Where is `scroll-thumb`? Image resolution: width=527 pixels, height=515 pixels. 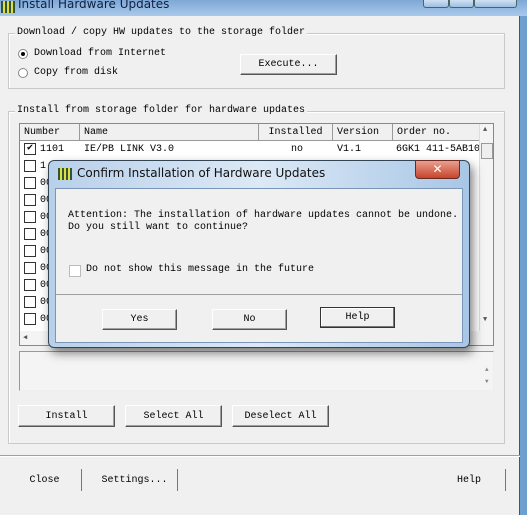 scroll-thumb is located at coordinates (487, 151).